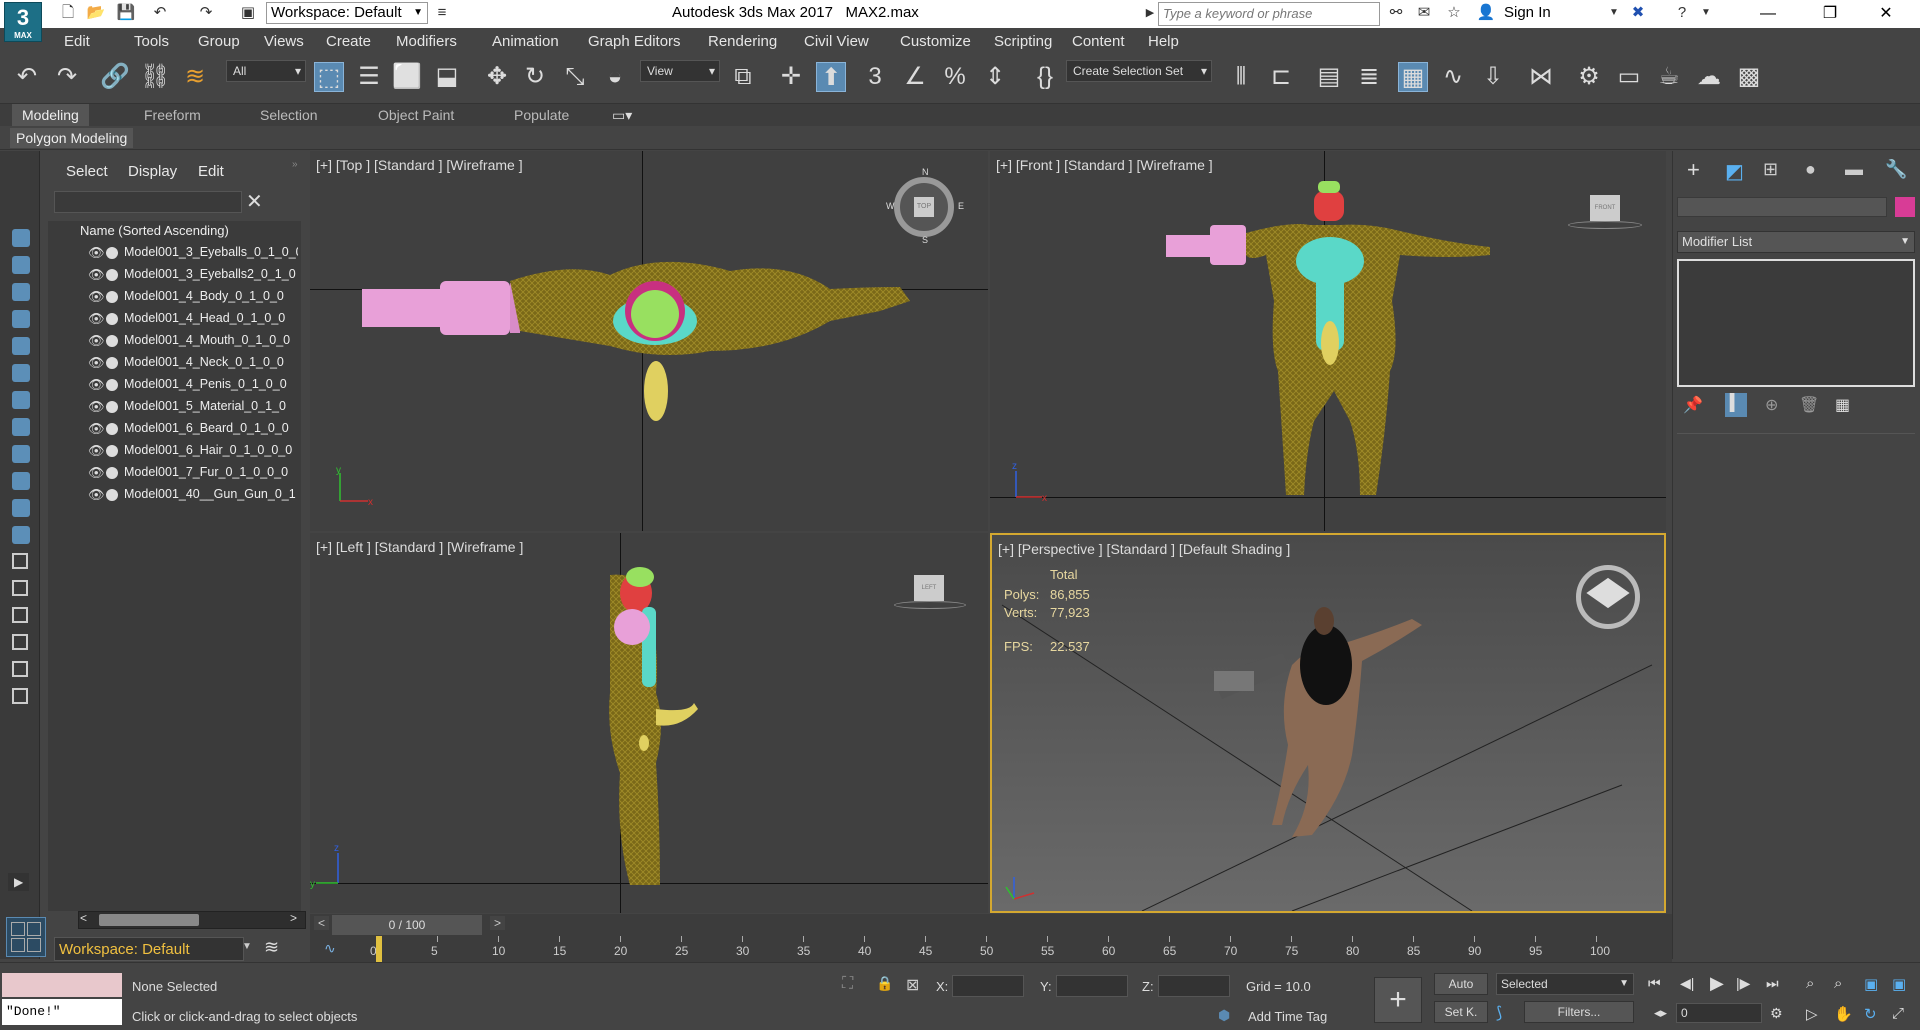  What do you see at coordinates (187, 407) in the screenshot?
I see `list-item: 👁 Model001_5_Material_0_1_0` at bounding box center [187, 407].